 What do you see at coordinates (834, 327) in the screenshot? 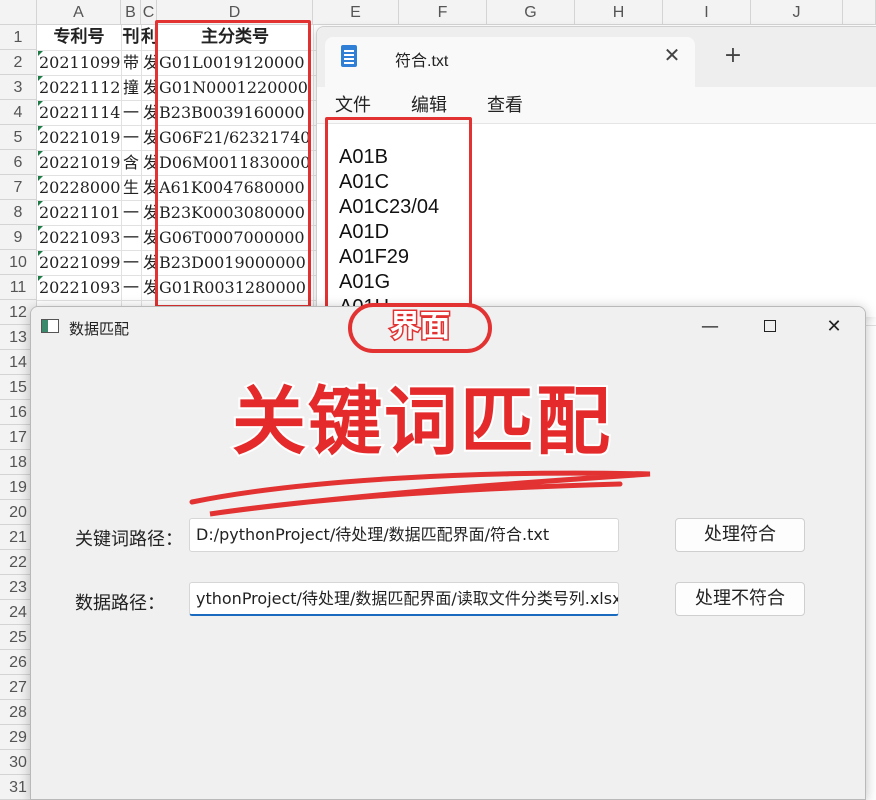
I see `close-button: ✕` at bounding box center [834, 327].